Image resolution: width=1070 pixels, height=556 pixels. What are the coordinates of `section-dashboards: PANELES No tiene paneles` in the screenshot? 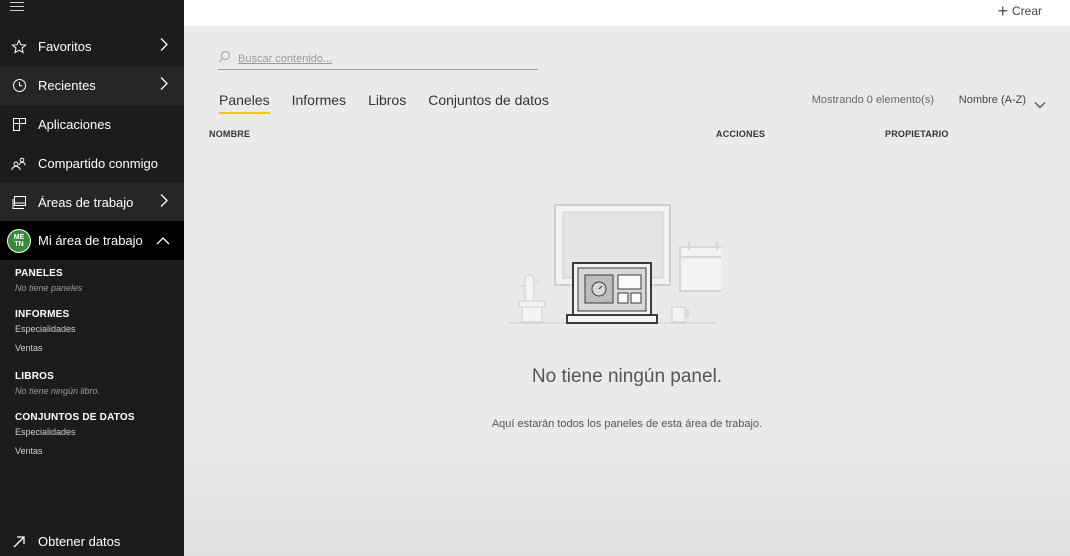 It's located at (95, 280).